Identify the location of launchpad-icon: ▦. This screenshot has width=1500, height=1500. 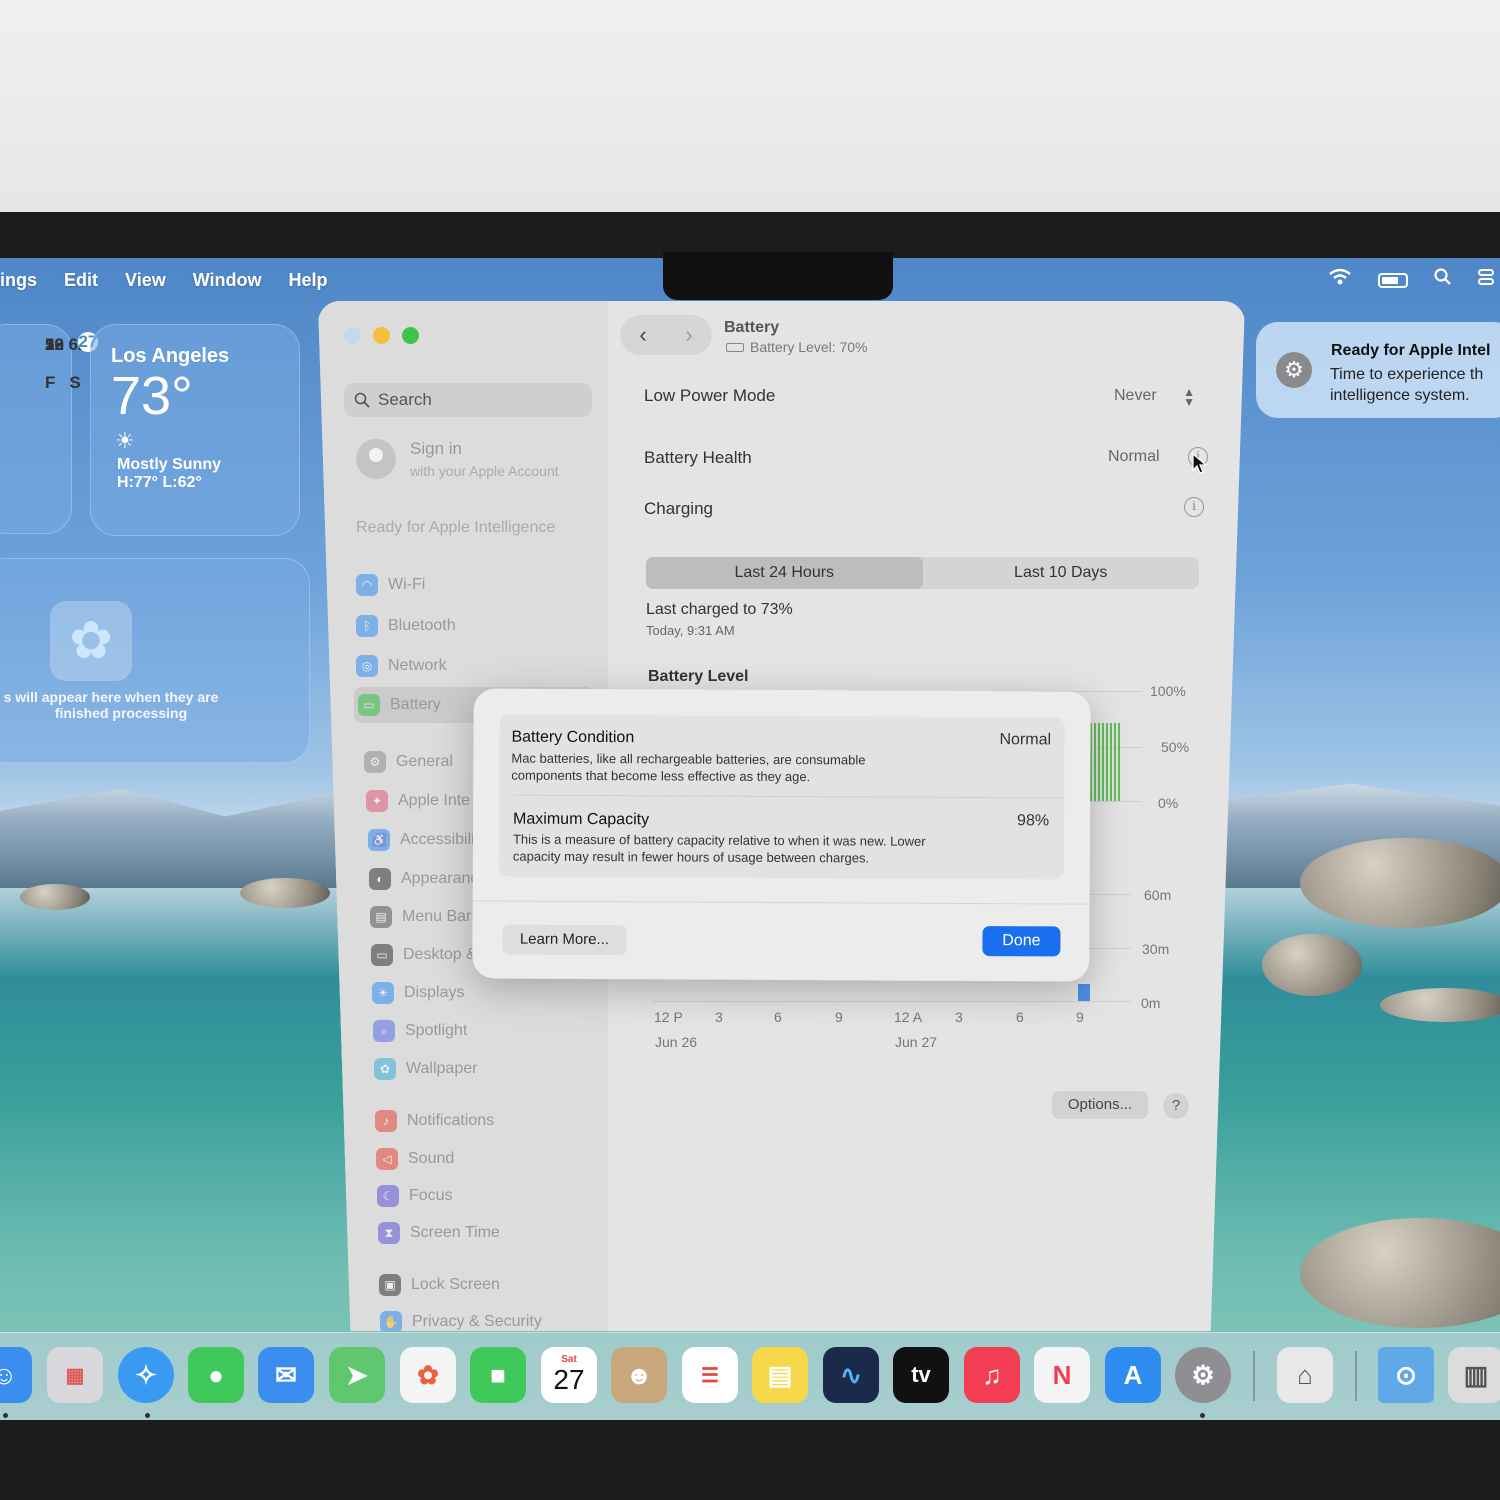
(75, 1375).